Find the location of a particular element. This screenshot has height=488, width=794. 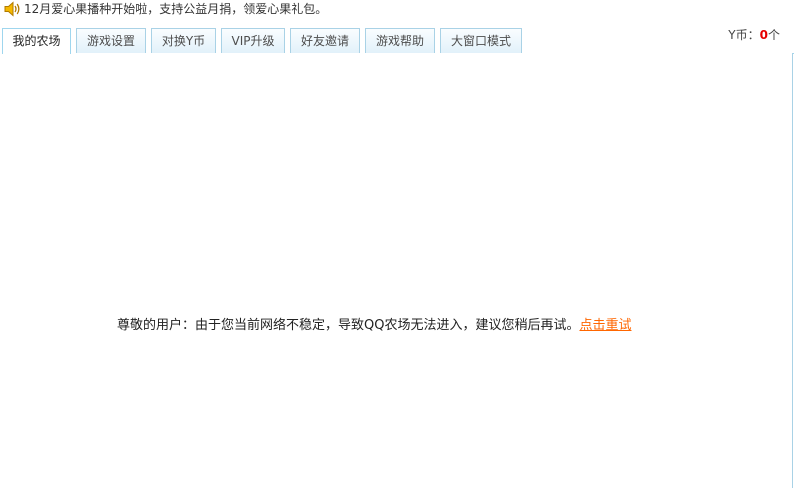

ycoin-balance: Y币：0个 is located at coordinates (754, 35).